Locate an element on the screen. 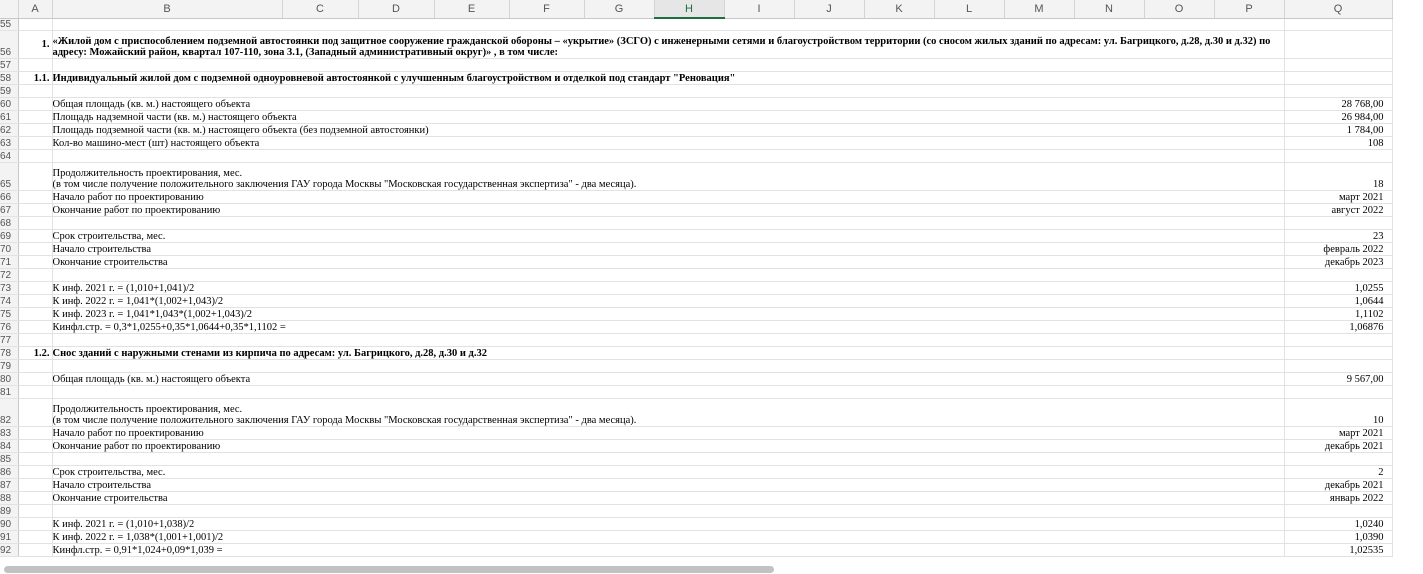 The height and width of the screenshot is (574, 1423). cell-q: 2 is located at coordinates (1338, 472).